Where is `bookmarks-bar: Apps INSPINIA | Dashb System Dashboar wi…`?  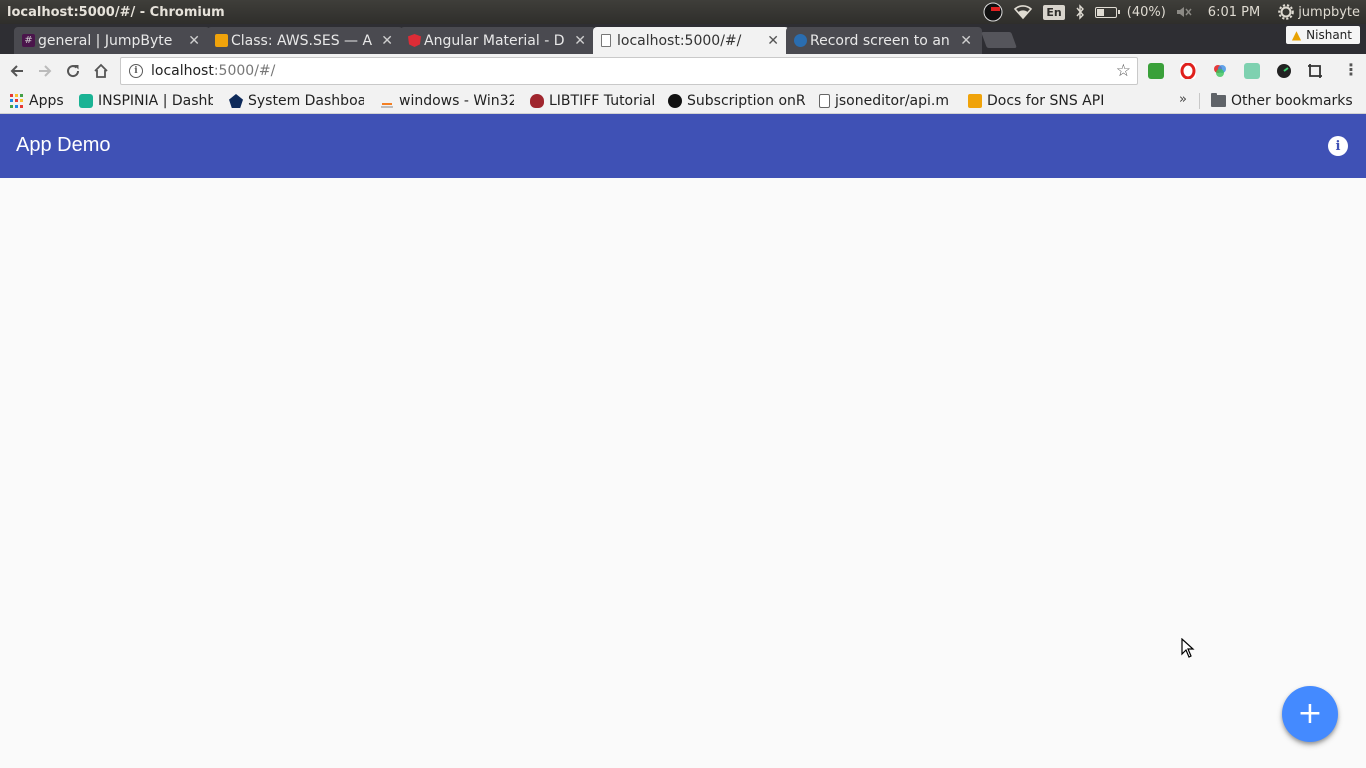 bookmarks-bar: Apps INSPINIA | Dashb System Dashboar wi… is located at coordinates (683, 101).